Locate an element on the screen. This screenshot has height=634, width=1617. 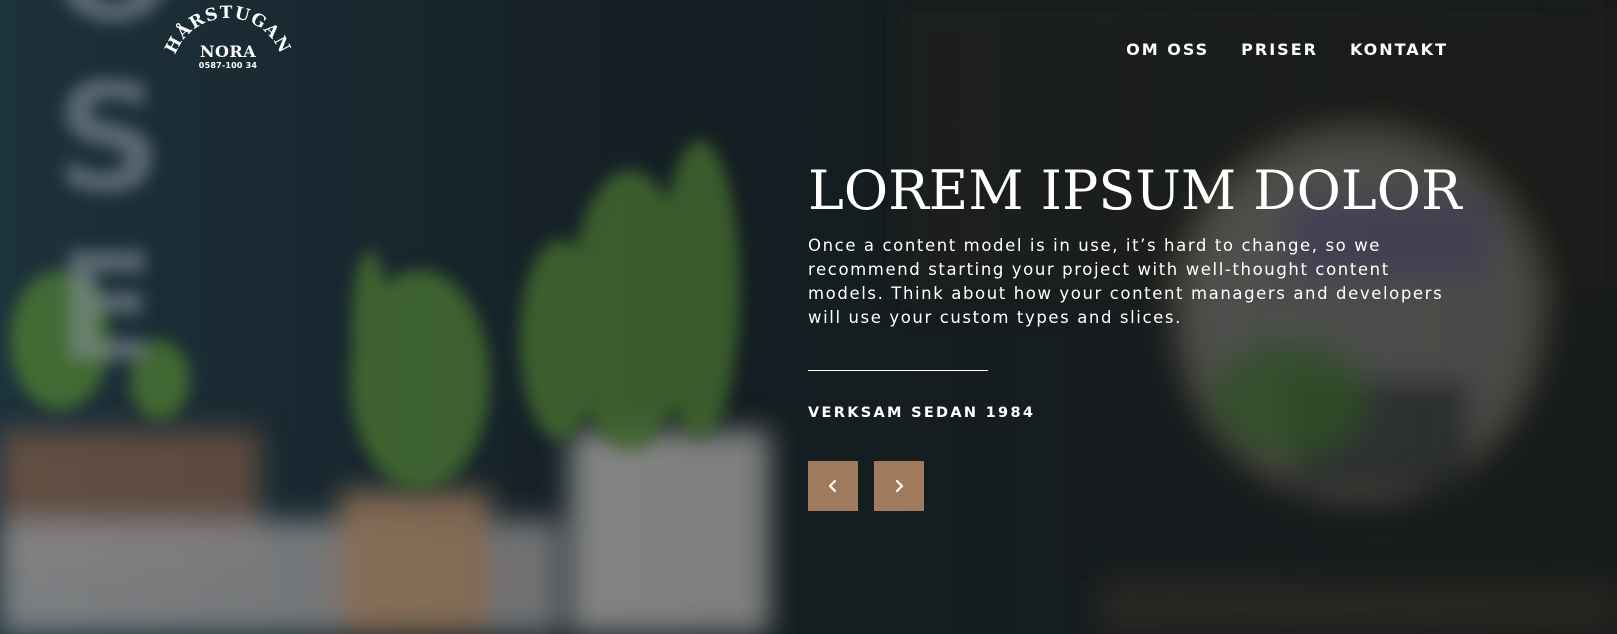
logo: HÅRSTUGAN NORA 0587-100 34 is located at coordinates (227, 41).